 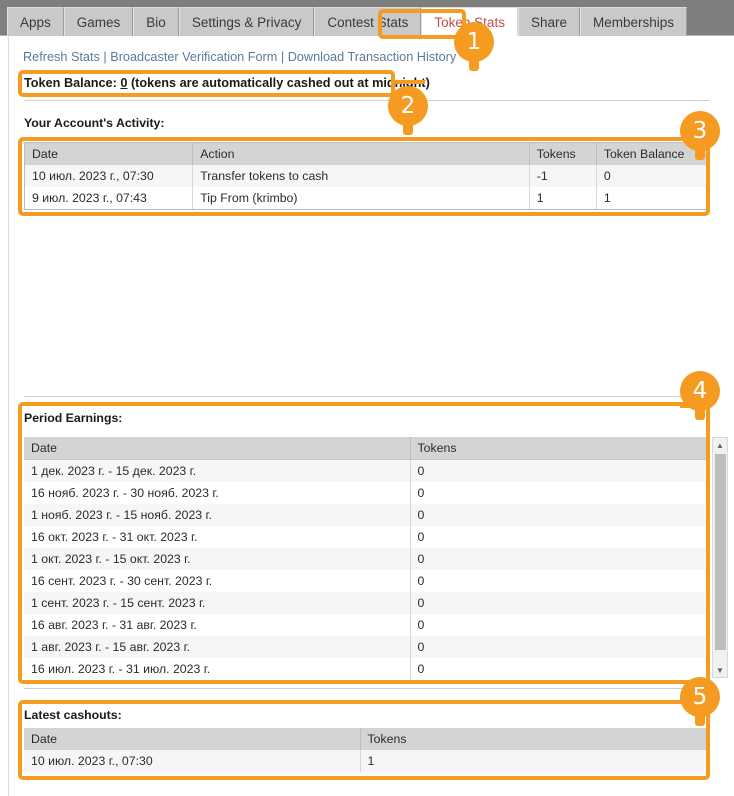 I want to click on cashouts-body: 10 июл. 2023 г., 07:30 1, so click(x=367, y=761).